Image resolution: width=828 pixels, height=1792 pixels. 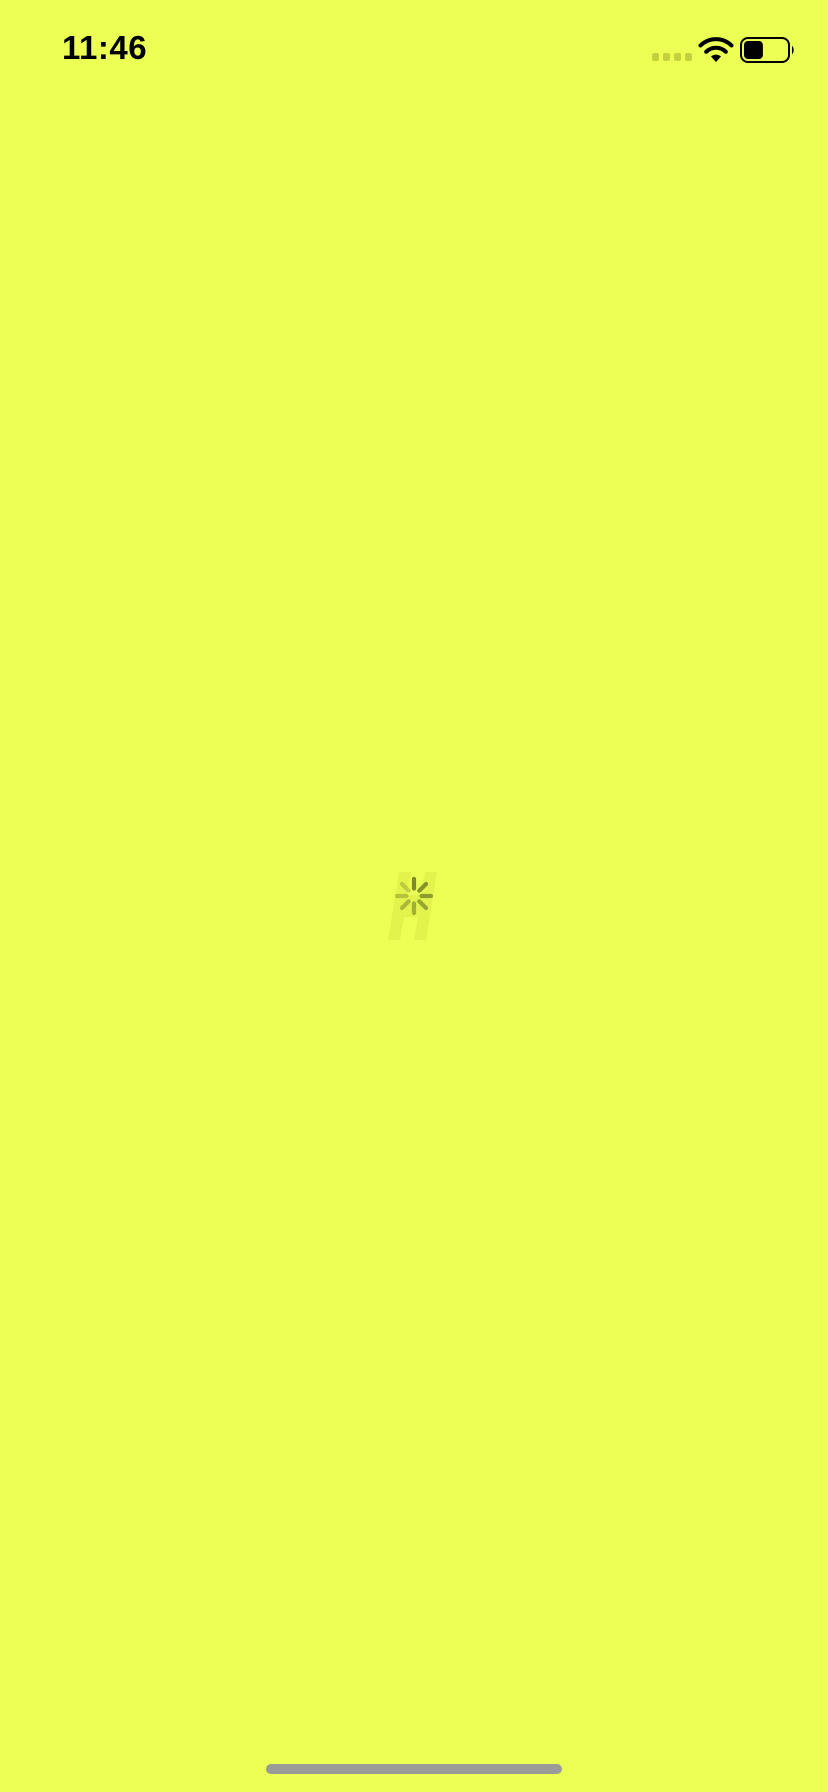 I want to click on wifi-icon, so click(x=716, y=49).